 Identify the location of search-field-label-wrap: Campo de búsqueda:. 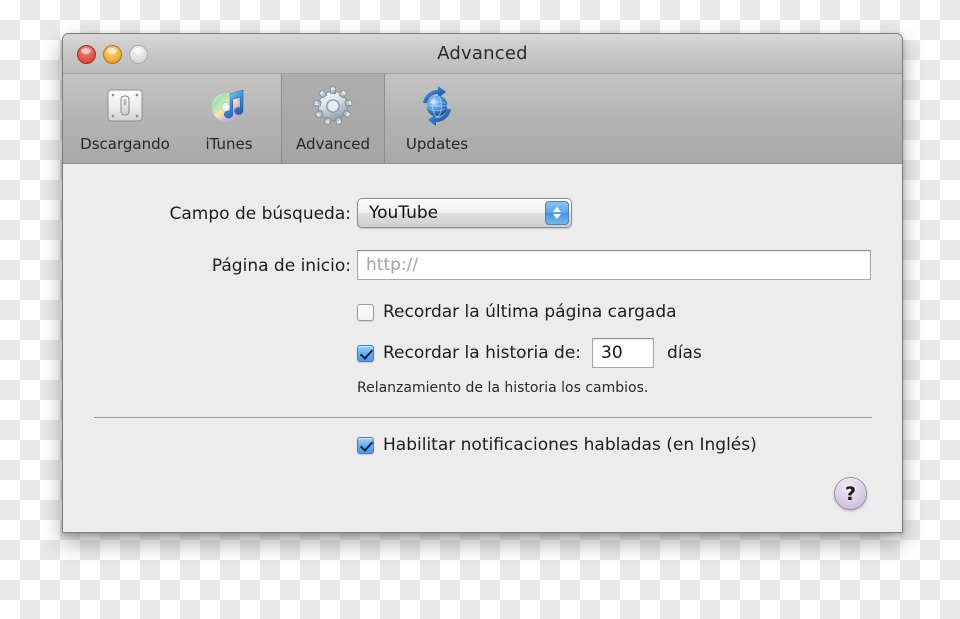
(207, 214).